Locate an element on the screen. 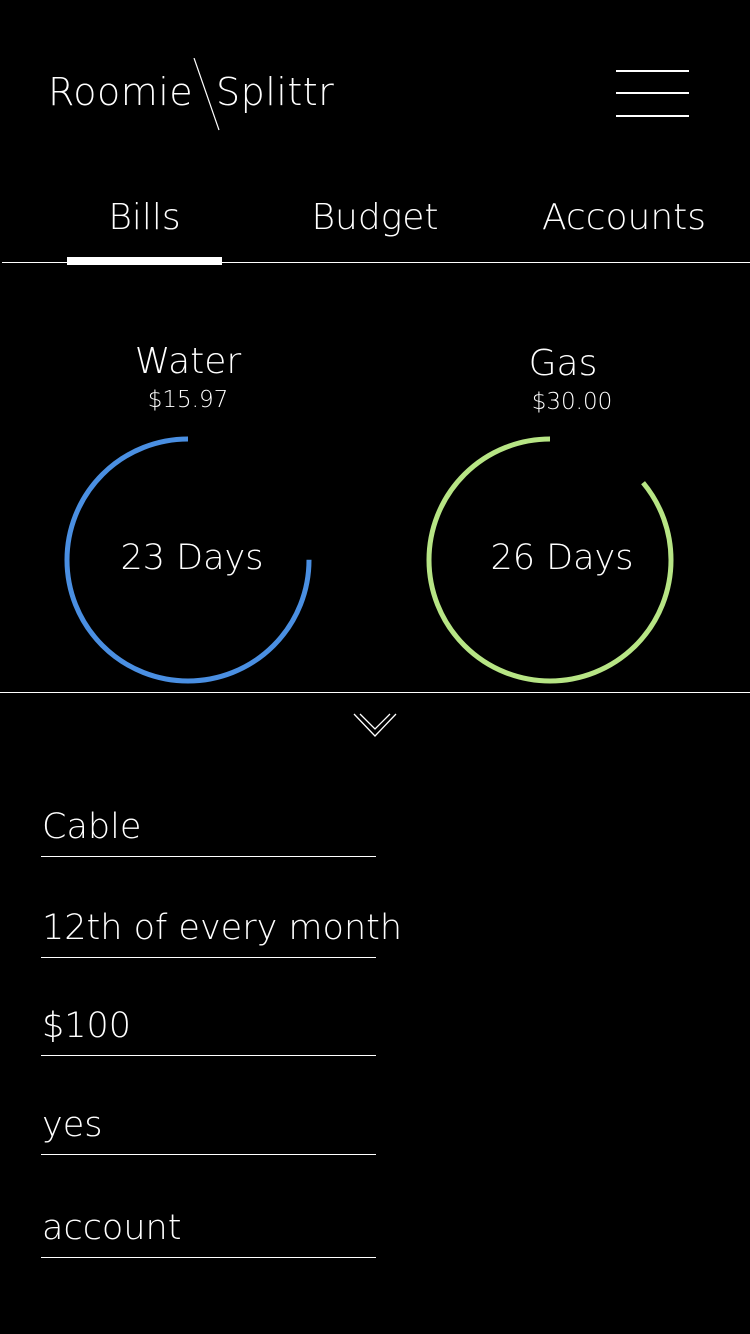  brand-slash-icon is located at coordinates (206, 94).